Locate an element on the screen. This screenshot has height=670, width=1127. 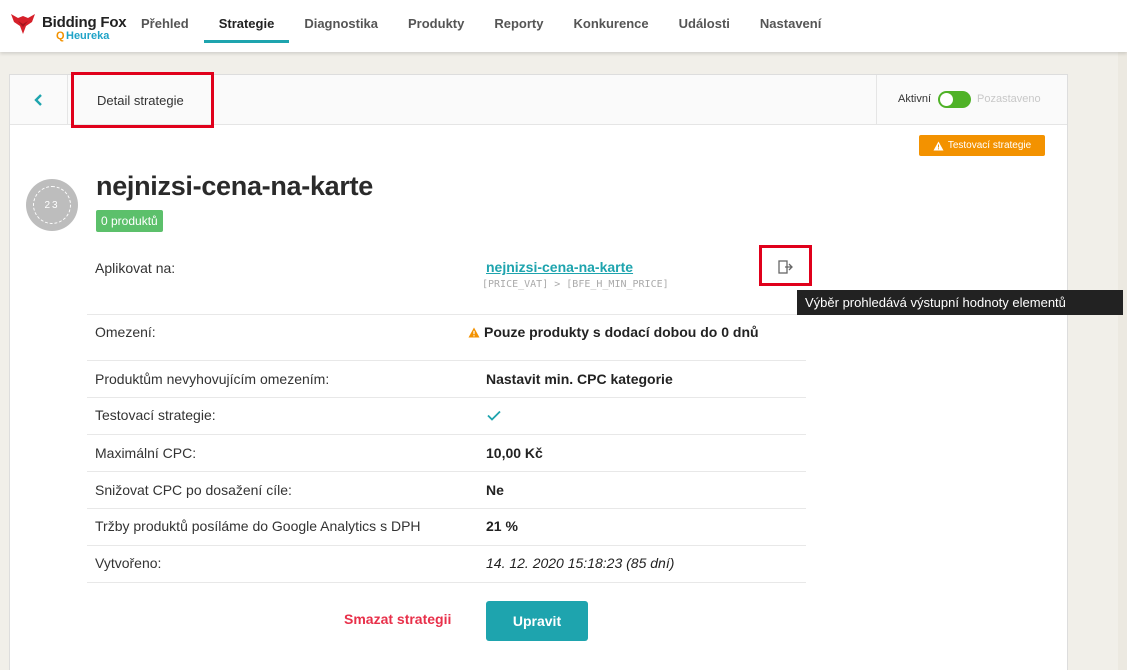
checkmark-icon is located at coordinates (494, 415).